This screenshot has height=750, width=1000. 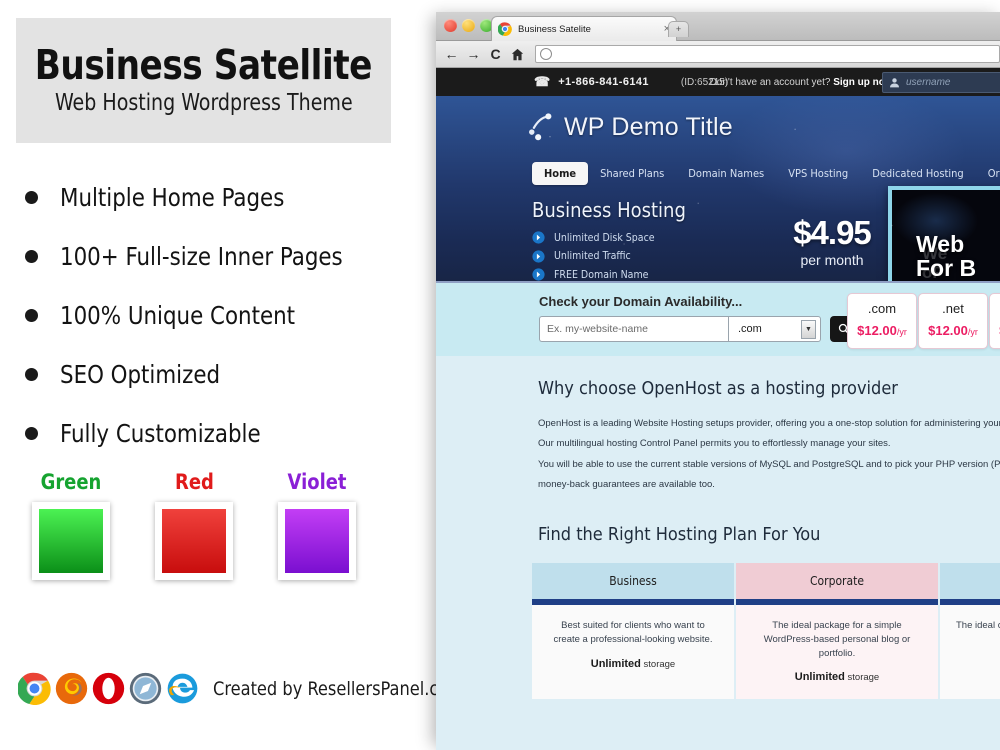 I want to click on signup-prompt: Don't have an account yet? Sign up now!, so click(x=803, y=82).